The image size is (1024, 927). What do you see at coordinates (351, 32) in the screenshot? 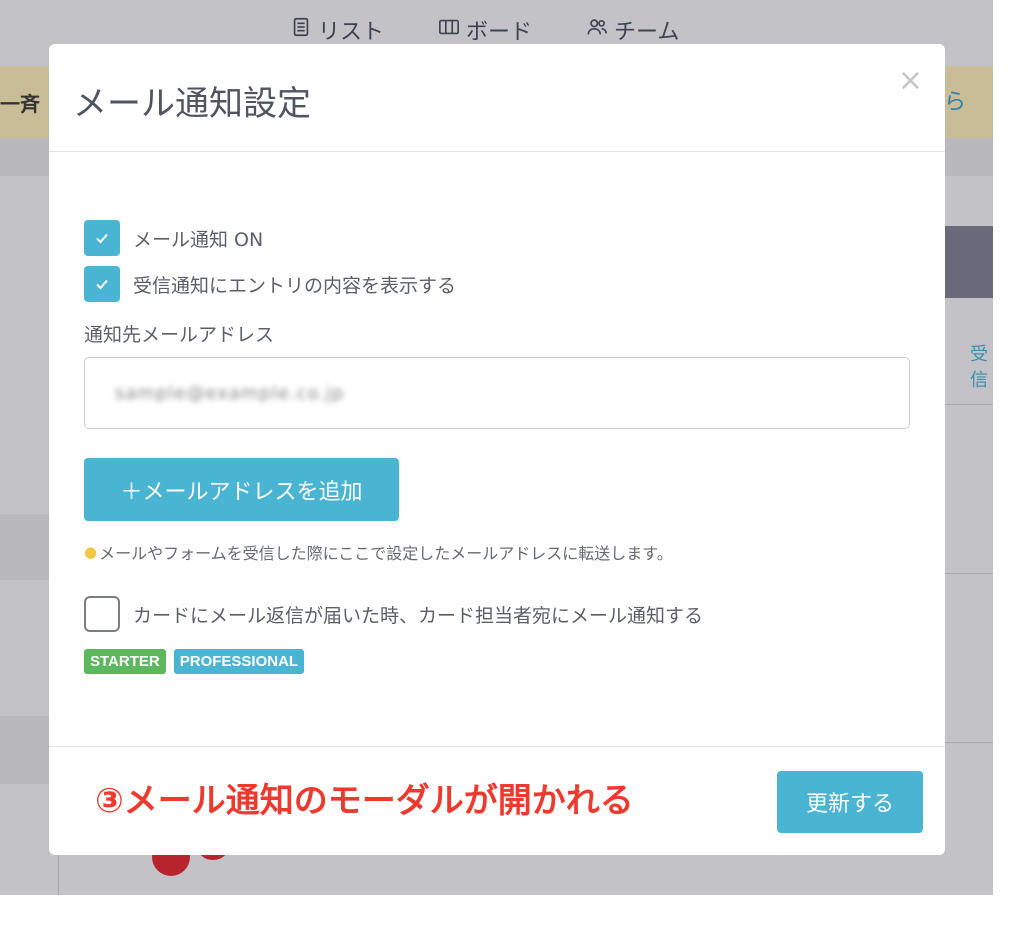
I see `nav-item-list-label: リスト` at bounding box center [351, 32].